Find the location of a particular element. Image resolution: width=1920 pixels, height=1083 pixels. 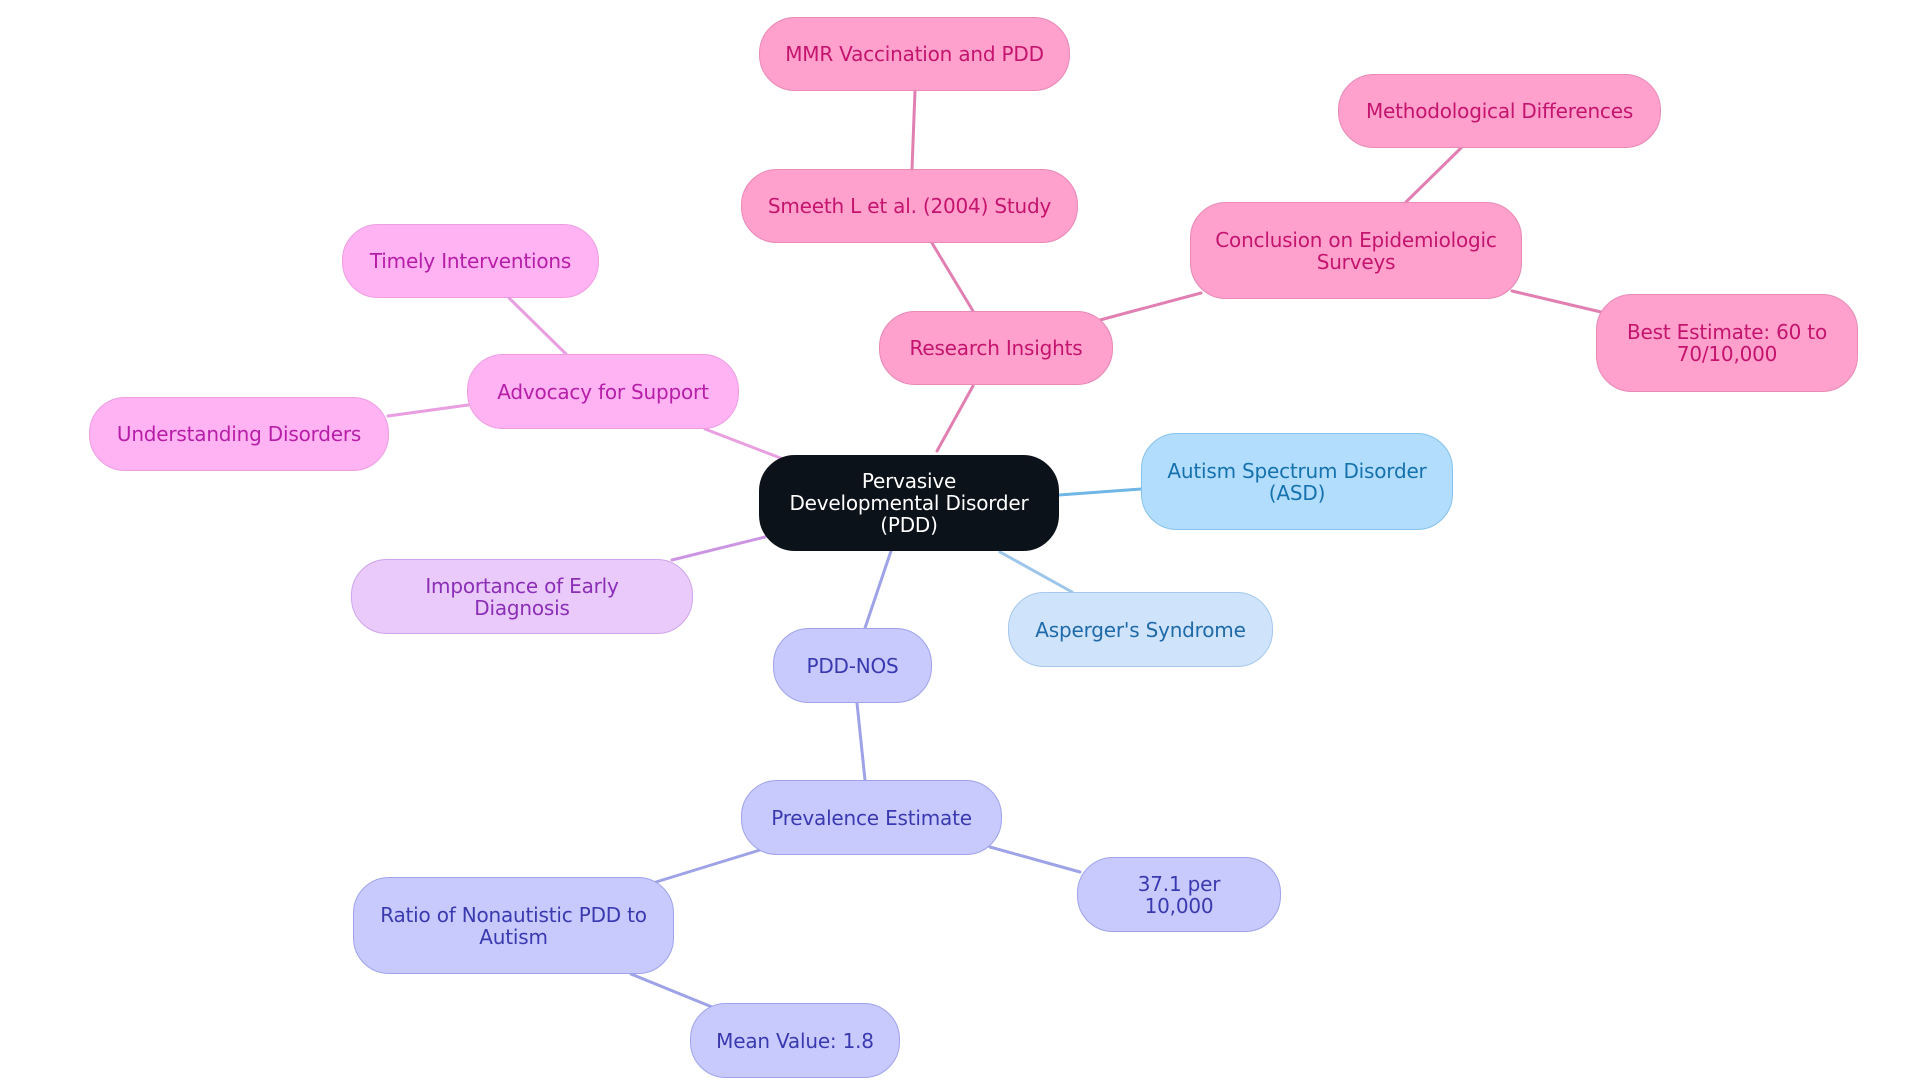

edge-root-to-research is located at coordinates (955, 418).